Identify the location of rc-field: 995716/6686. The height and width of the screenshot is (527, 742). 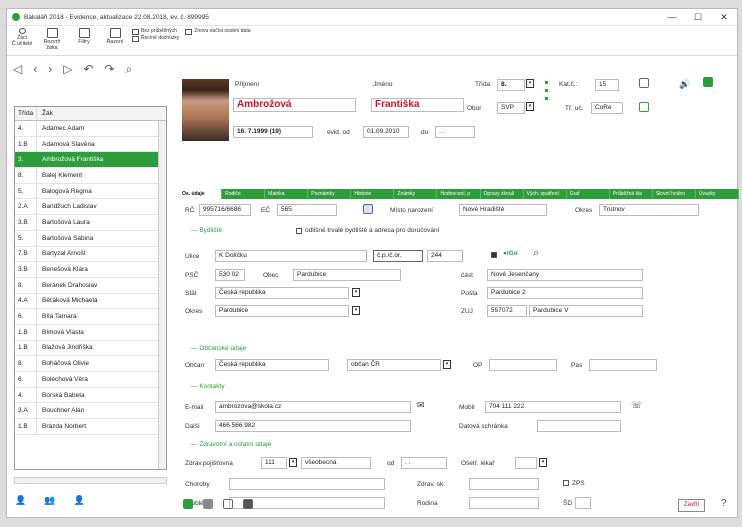
(225, 210).